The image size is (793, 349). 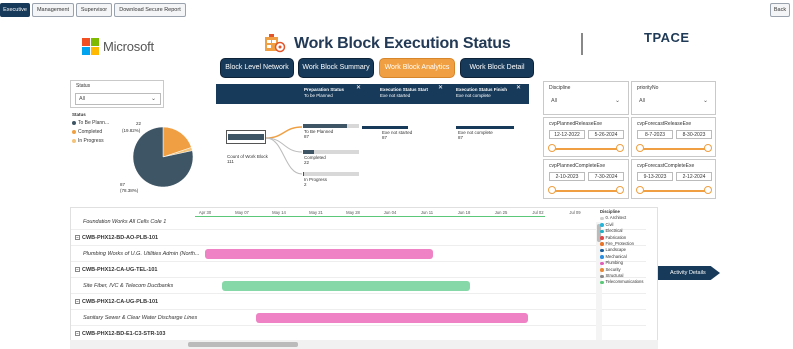 I want to click on decomp-branch-label: In Progress, so click(x=316, y=179).